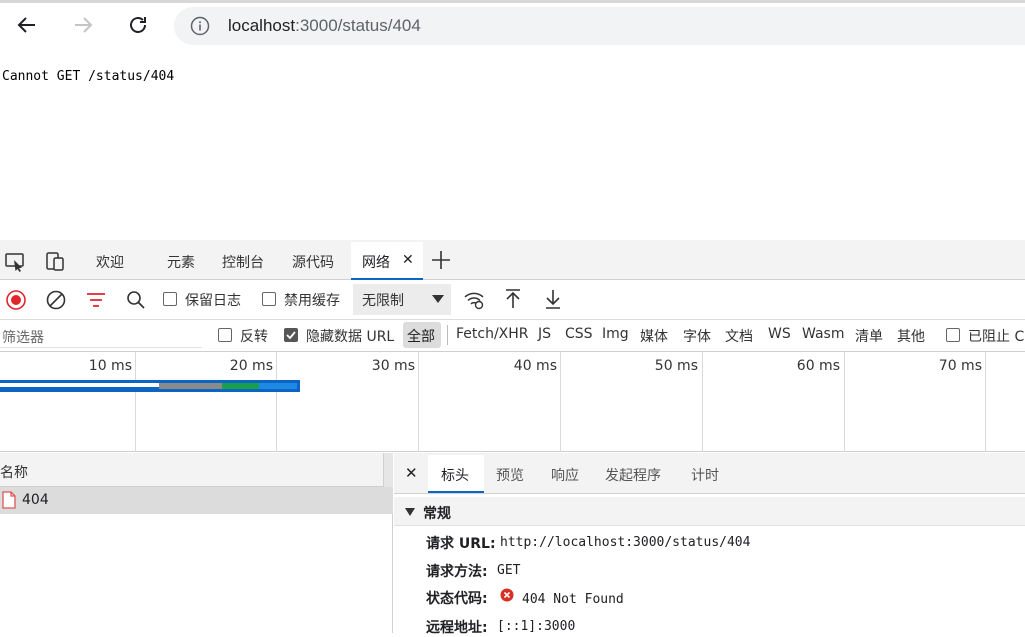  I want to click on tab-preview: 预览, so click(510, 475).